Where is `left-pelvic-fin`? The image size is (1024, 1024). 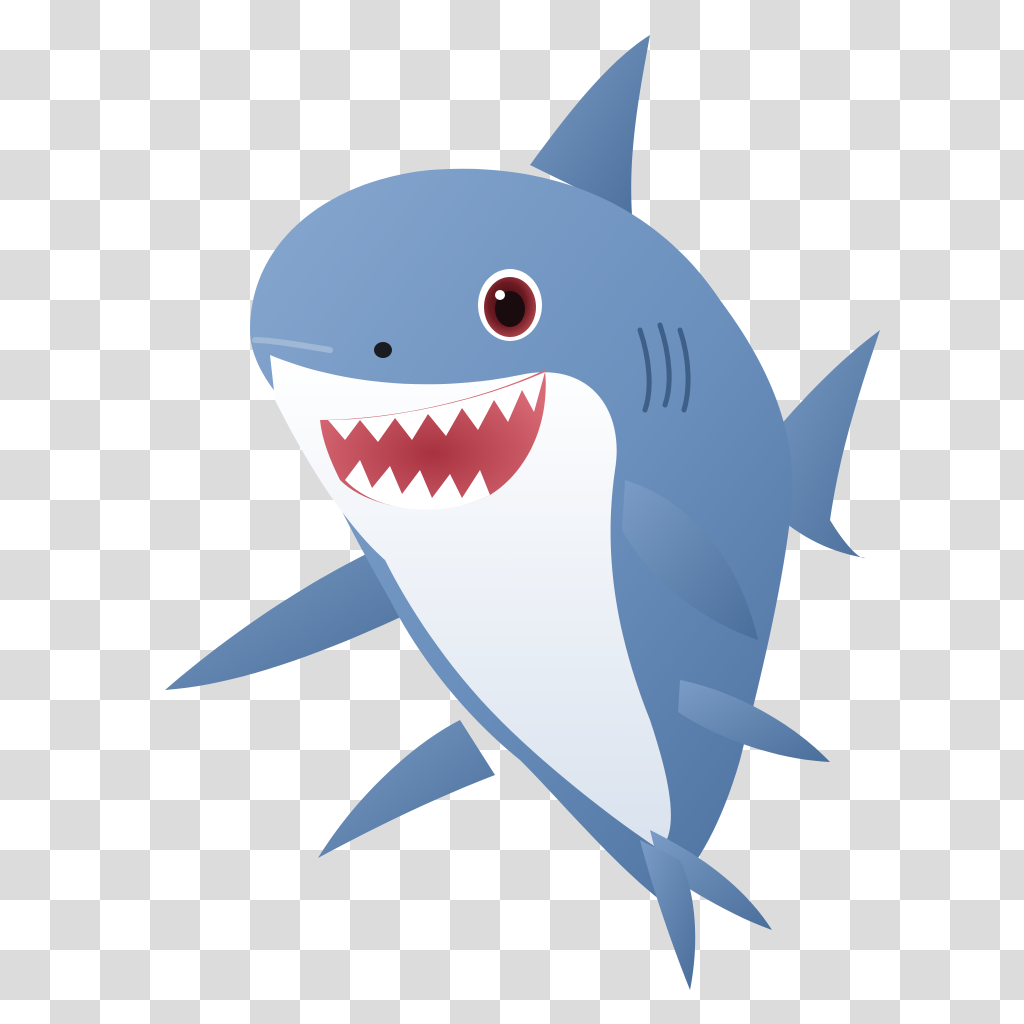
left-pelvic-fin is located at coordinates (406, 789).